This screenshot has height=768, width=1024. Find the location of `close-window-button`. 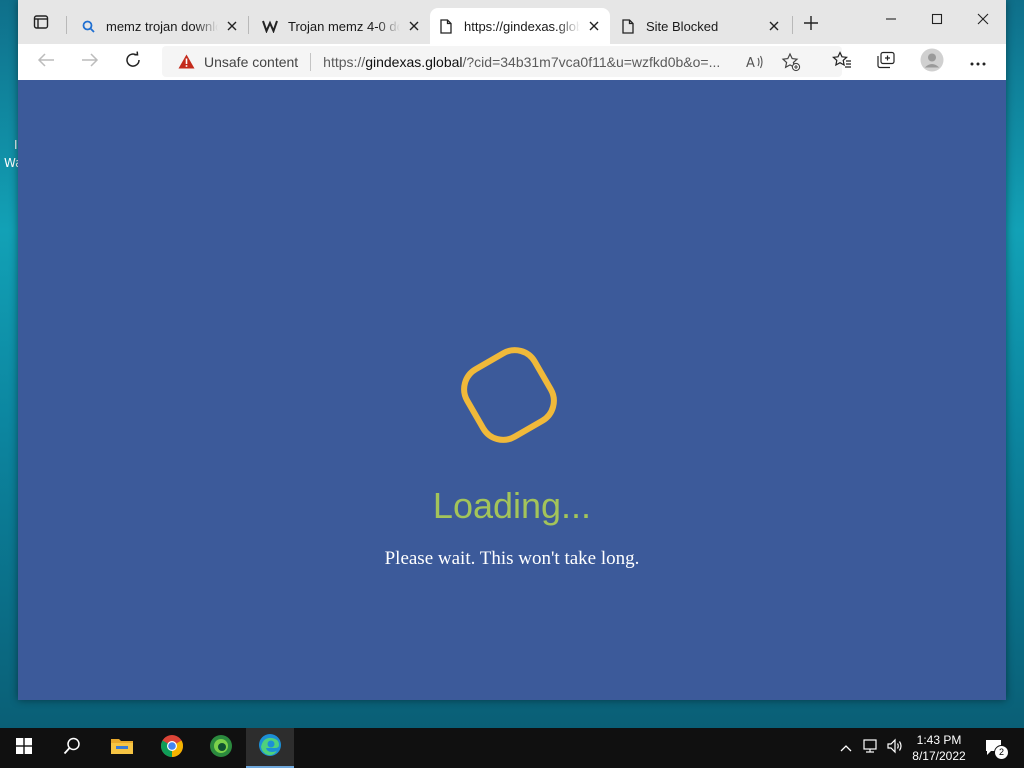

close-window-button is located at coordinates (983, 21).